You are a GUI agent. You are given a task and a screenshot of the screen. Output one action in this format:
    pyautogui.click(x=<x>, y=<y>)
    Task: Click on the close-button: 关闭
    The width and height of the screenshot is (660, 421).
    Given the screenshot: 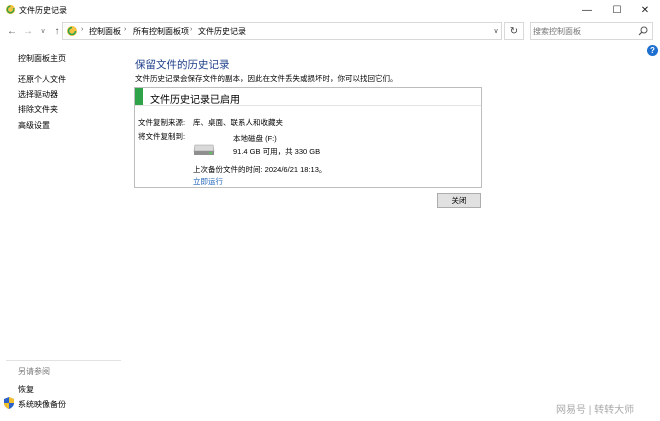 What is the action you would take?
    pyautogui.click(x=459, y=200)
    